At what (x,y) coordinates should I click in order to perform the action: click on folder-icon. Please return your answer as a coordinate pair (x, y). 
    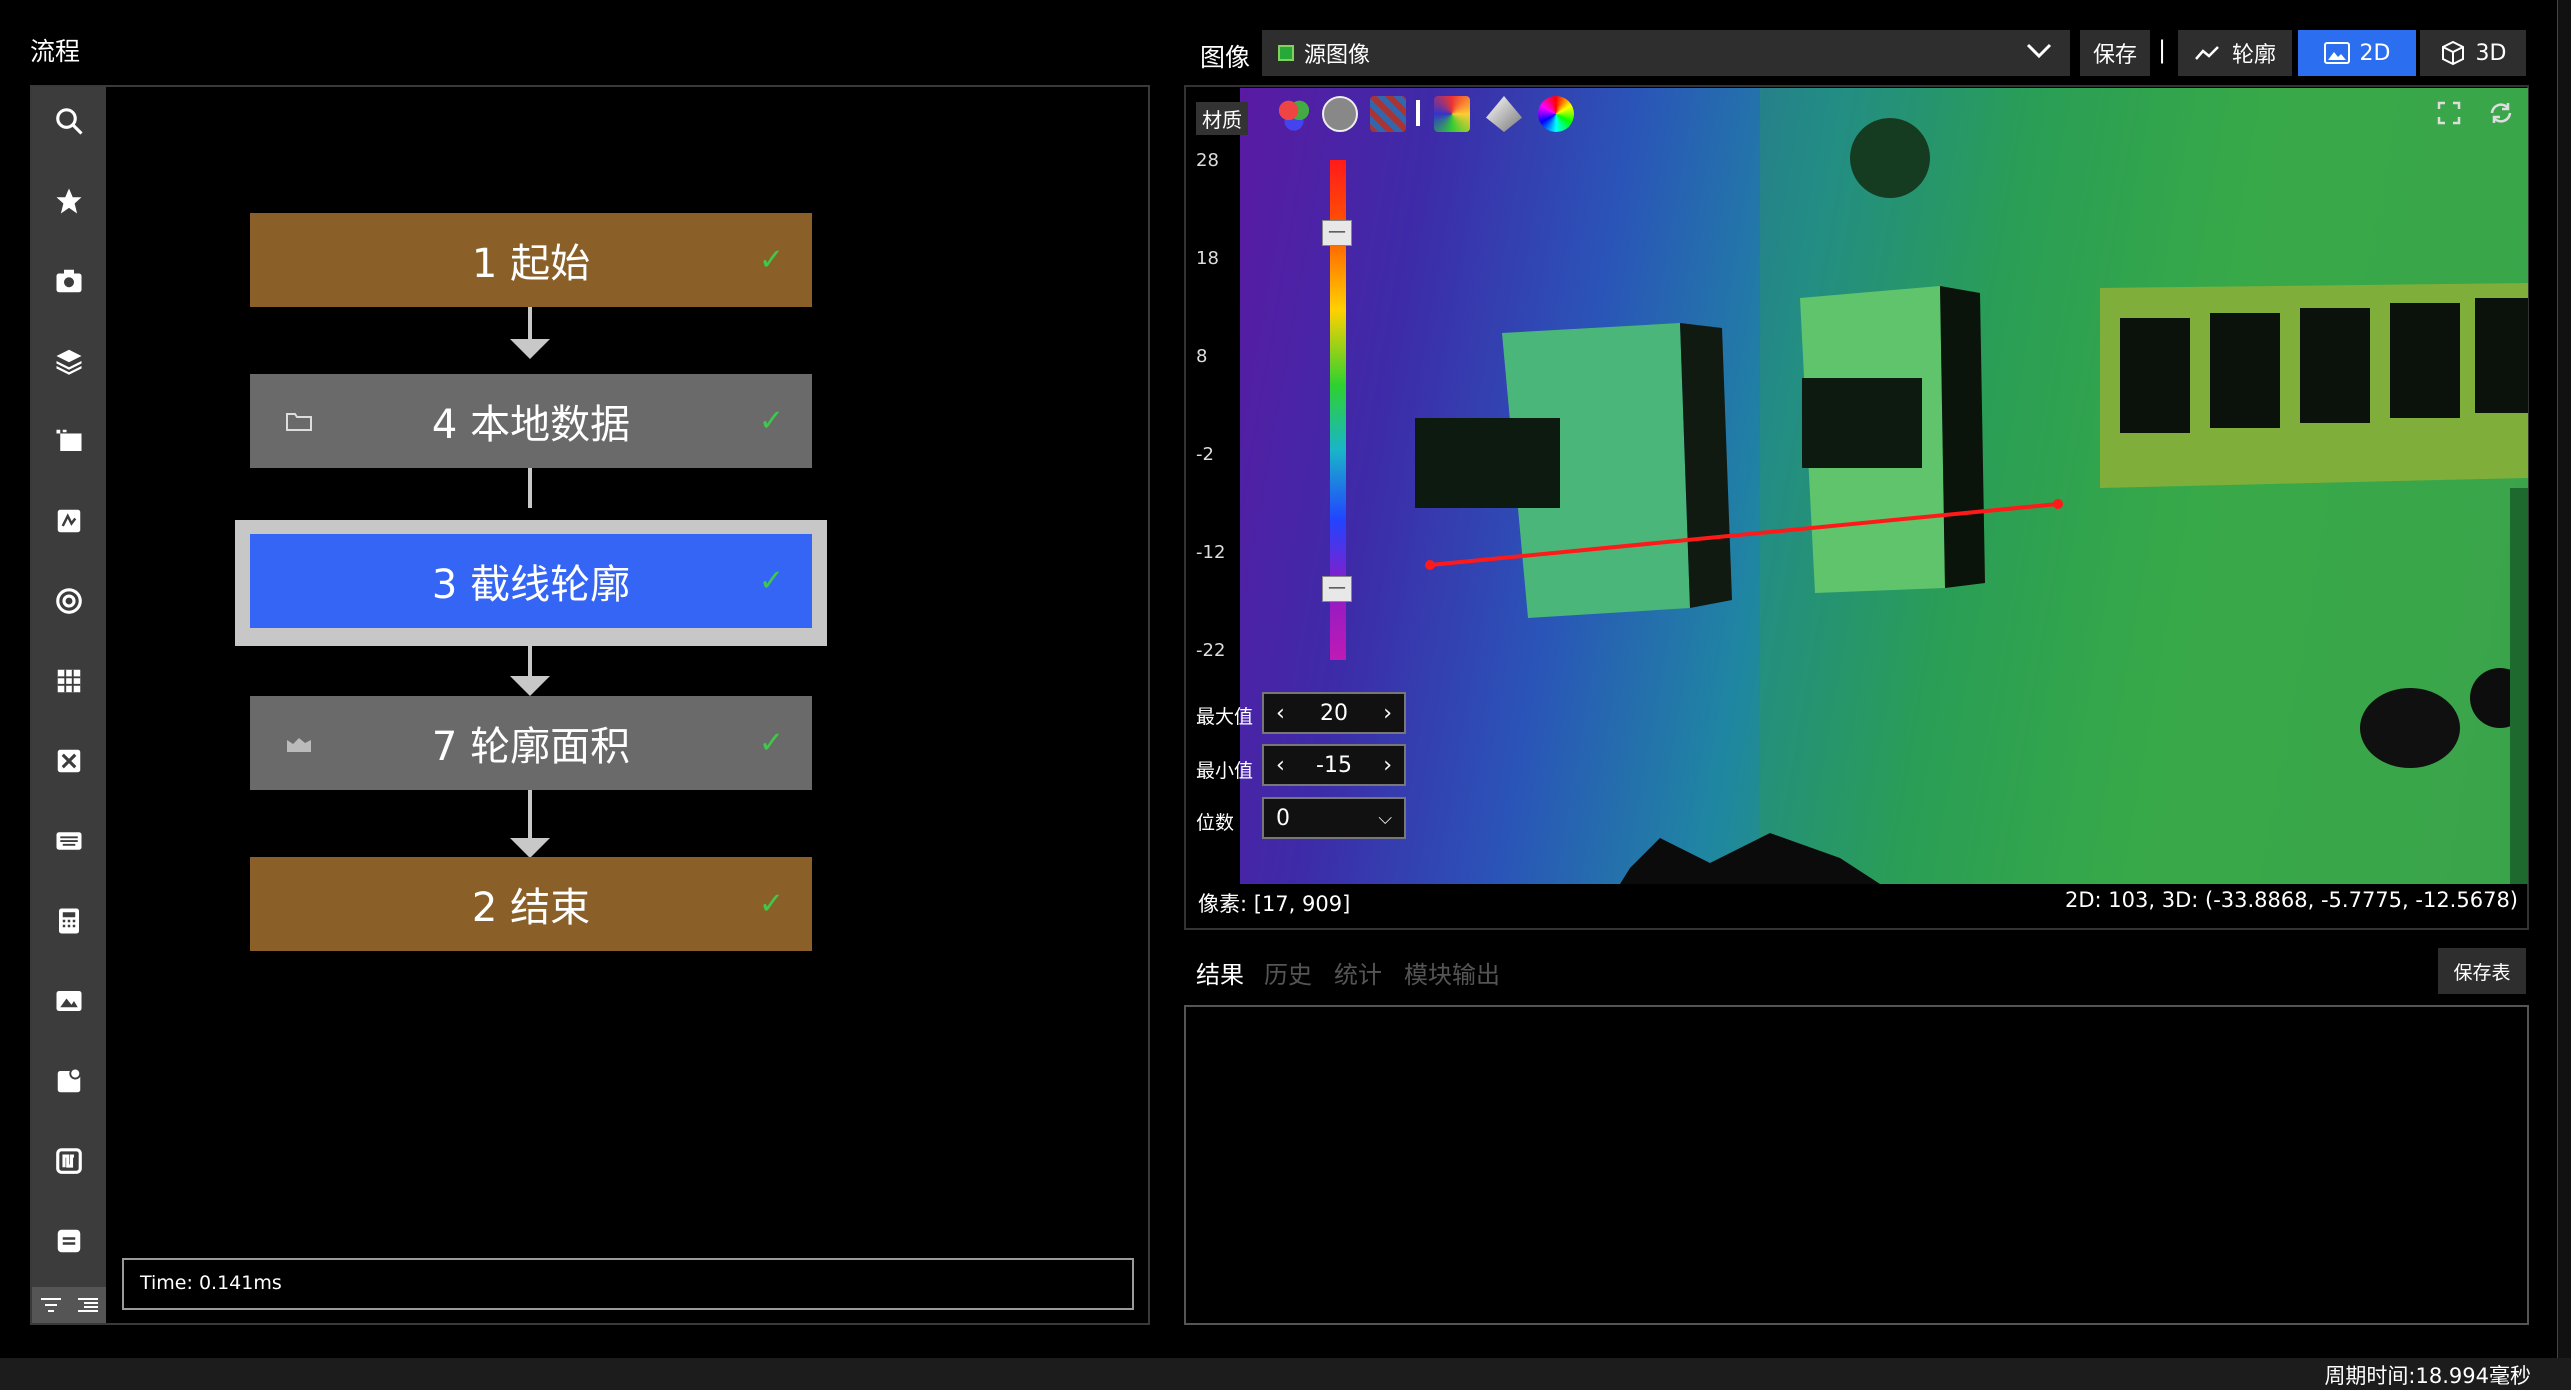
    Looking at the image, I should click on (299, 422).